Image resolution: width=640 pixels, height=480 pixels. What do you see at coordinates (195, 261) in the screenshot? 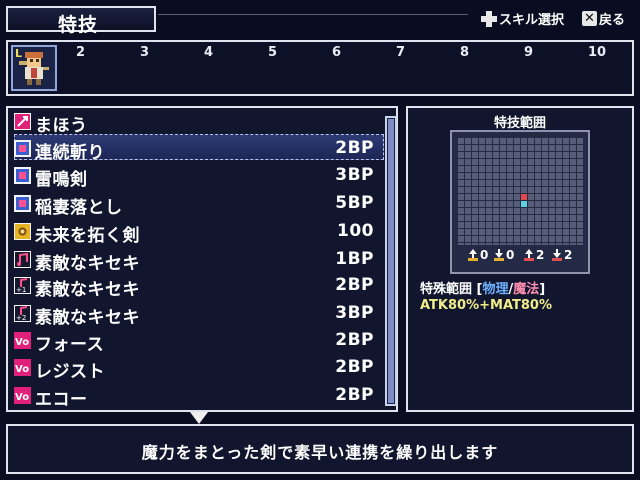
I see `skill-row: 素敵なキセキ 1BP` at bounding box center [195, 261].